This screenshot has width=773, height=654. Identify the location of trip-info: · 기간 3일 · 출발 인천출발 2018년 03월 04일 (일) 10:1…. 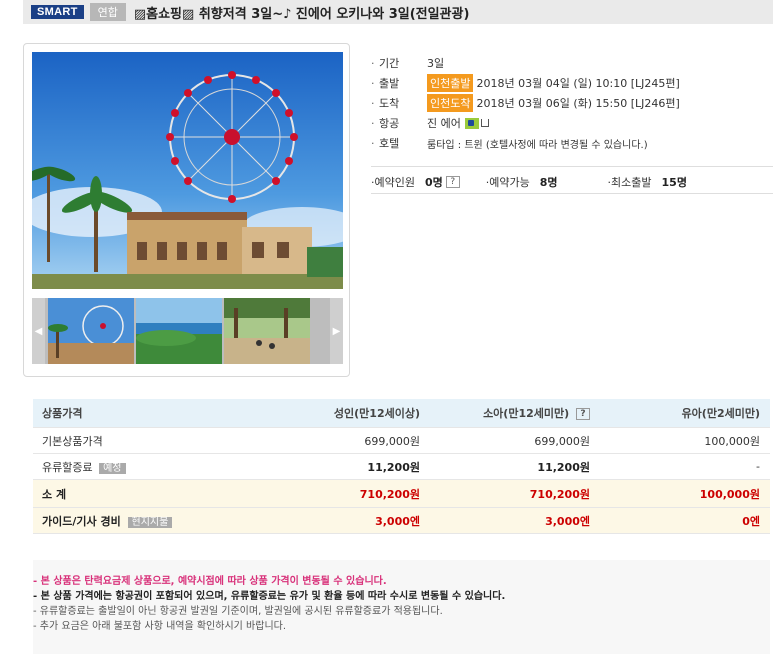
(572, 123).